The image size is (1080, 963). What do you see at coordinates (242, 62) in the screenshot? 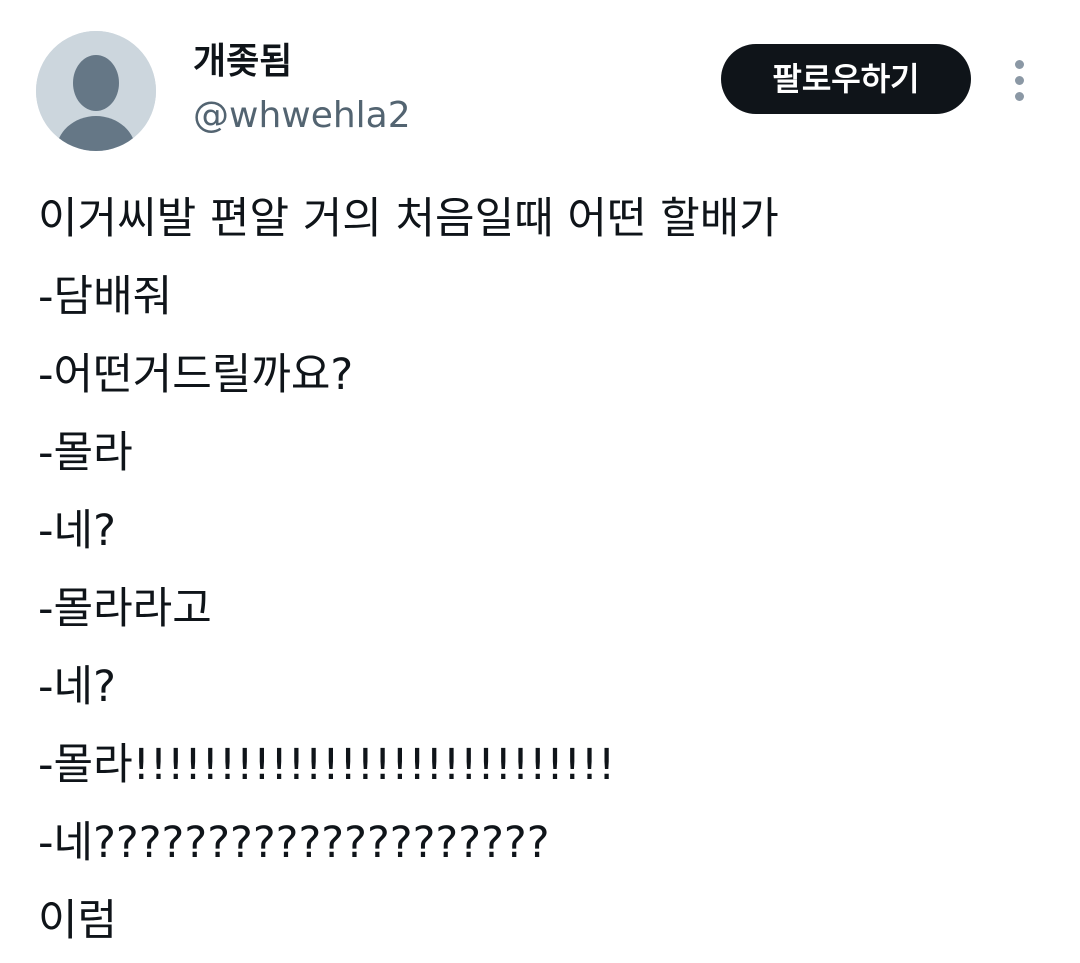
I see `author-display-name: 개좆됨` at bounding box center [242, 62].